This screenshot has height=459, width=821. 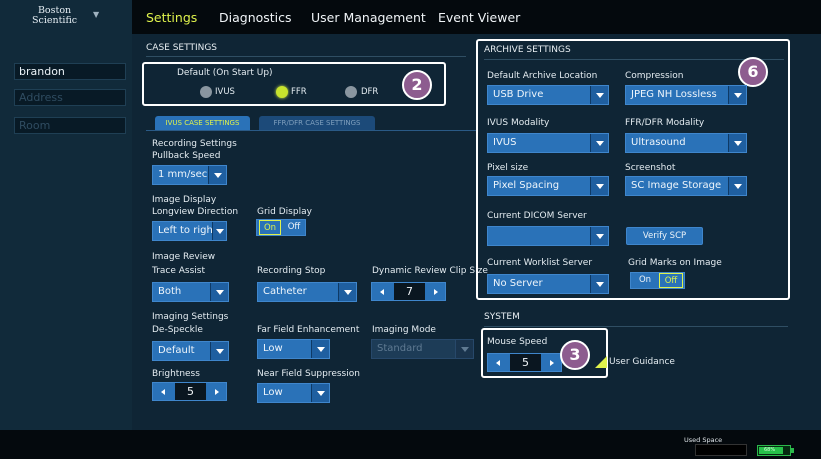 I want to click on tab-settings: Settings, so click(x=171, y=17).